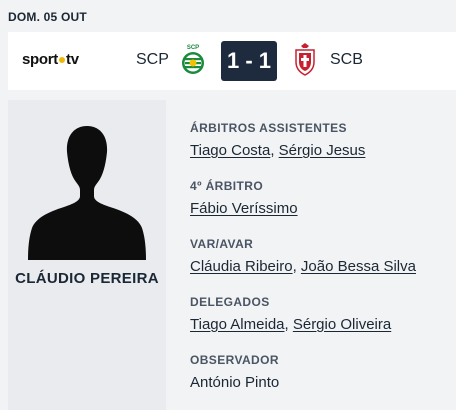  What do you see at coordinates (222, 244) in the screenshot?
I see `group-title: VAR/AVAR` at bounding box center [222, 244].